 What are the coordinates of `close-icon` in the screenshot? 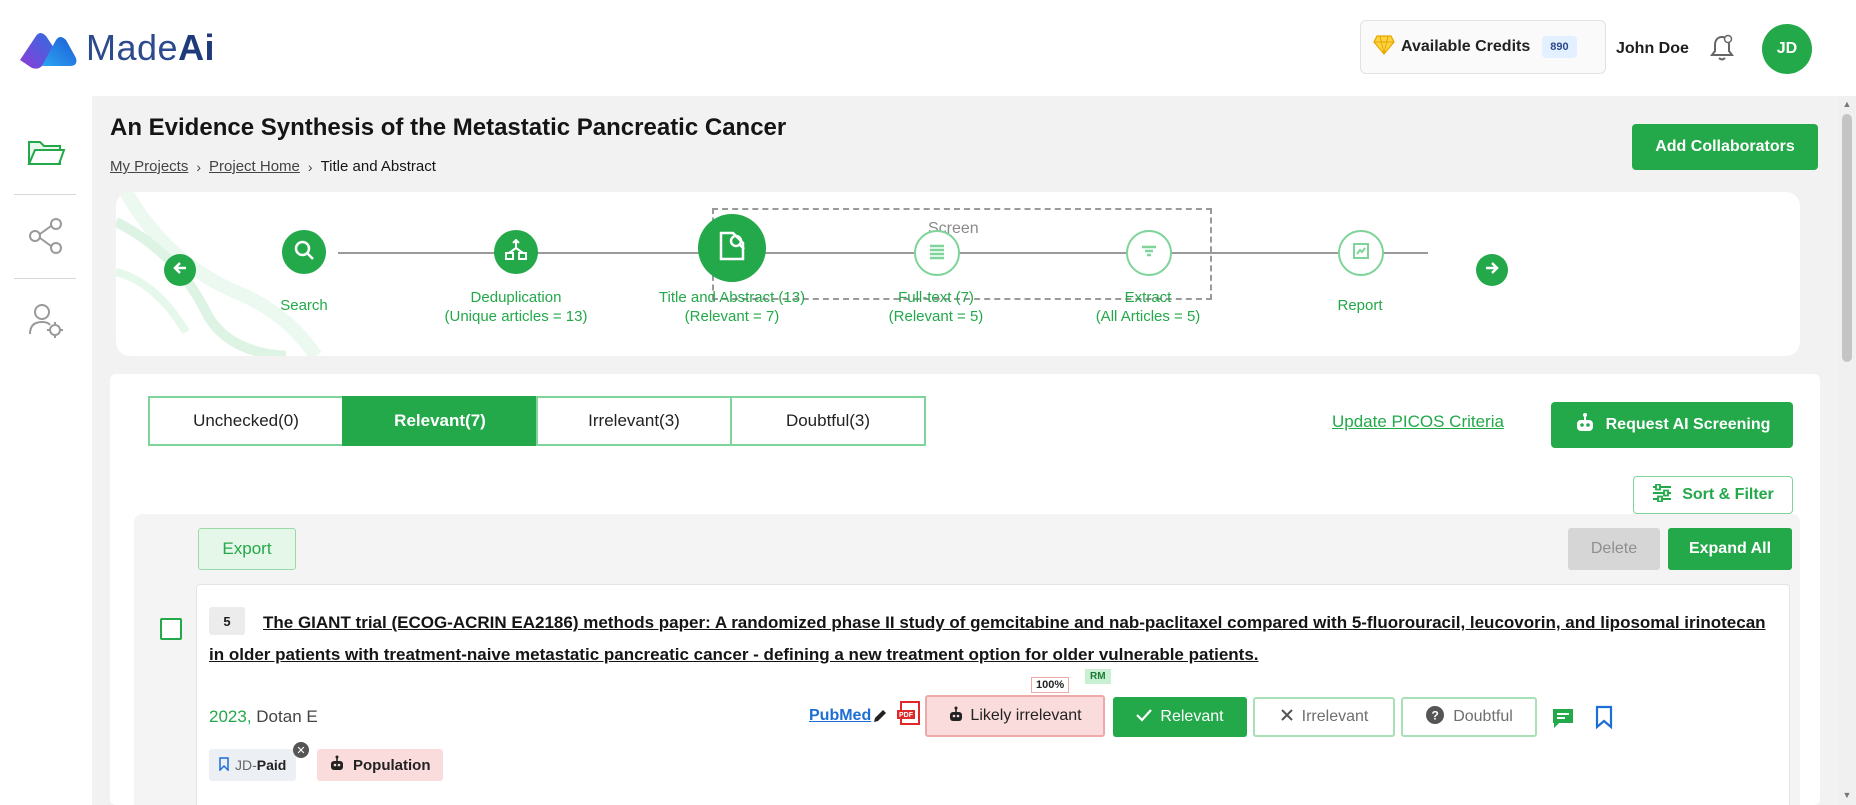 It's located at (1287, 717).